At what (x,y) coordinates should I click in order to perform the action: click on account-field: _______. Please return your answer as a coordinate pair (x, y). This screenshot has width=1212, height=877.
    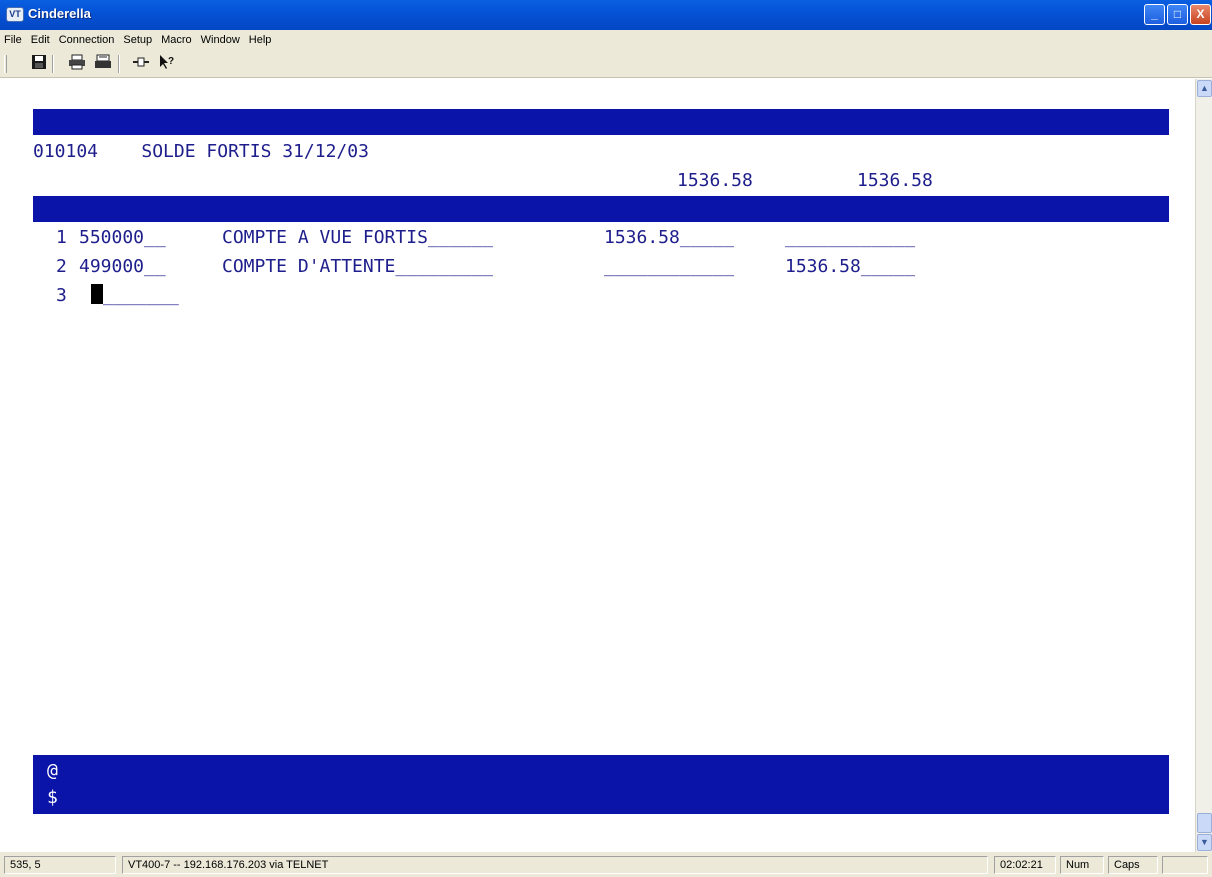
    Looking at the image, I should click on (141, 296).